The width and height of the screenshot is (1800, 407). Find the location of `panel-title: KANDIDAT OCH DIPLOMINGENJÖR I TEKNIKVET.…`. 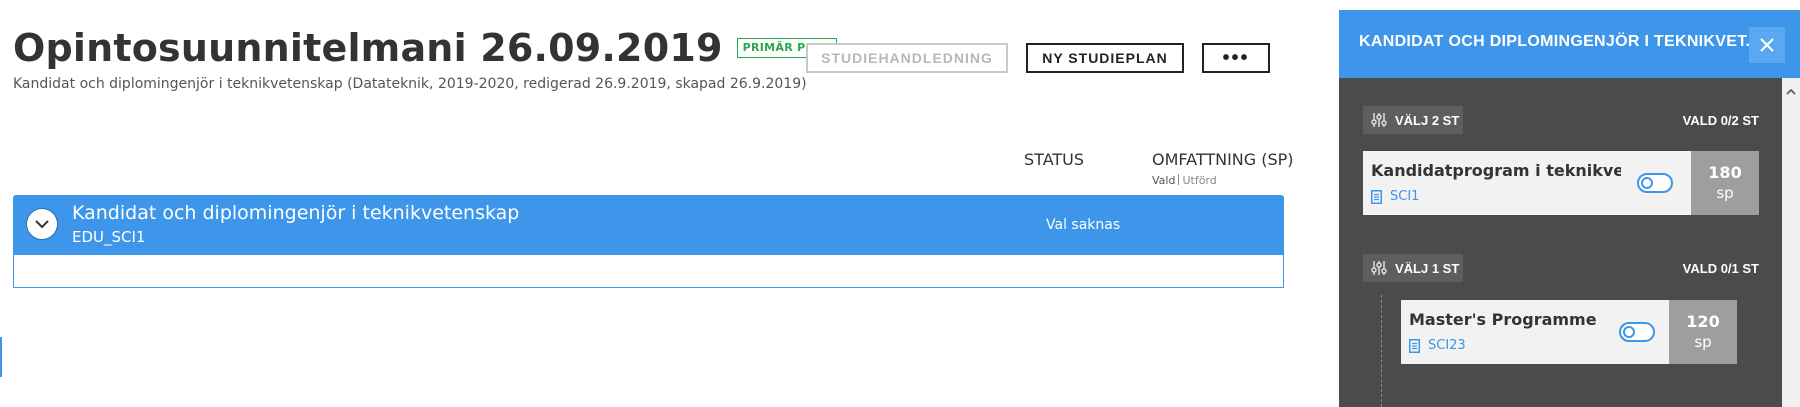

panel-title: KANDIDAT OCH DIPLOMINGENJÖR I TEKNIKVET.… is located at coordinates (1559, 41).